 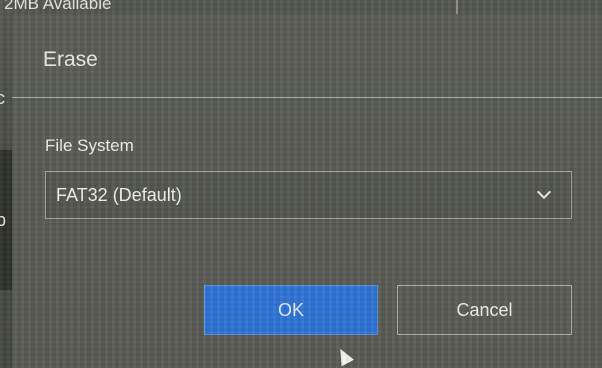 I want to click on background-available-text: 2MB Available, so click(x=58, y=6).